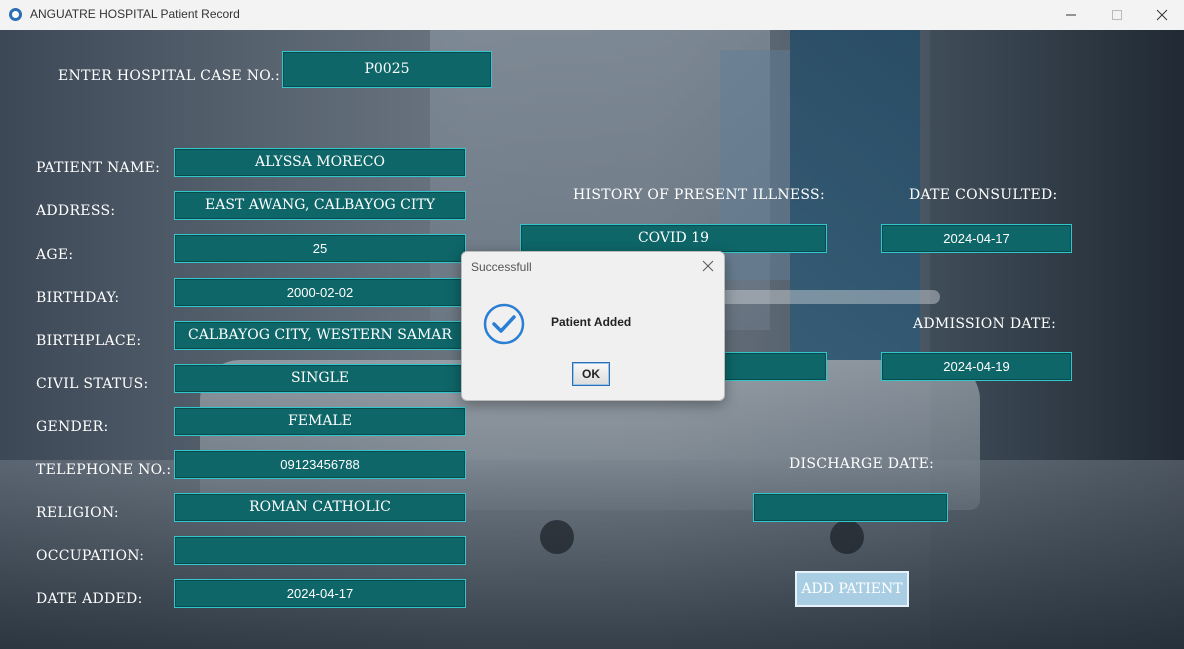 The height and width of the screenshot is (649, 1184). What do you see at coordinates (976, 366) in the screenshot?
I see `admission-date-field: 2024-04-19` at bounding box center [976, 366].